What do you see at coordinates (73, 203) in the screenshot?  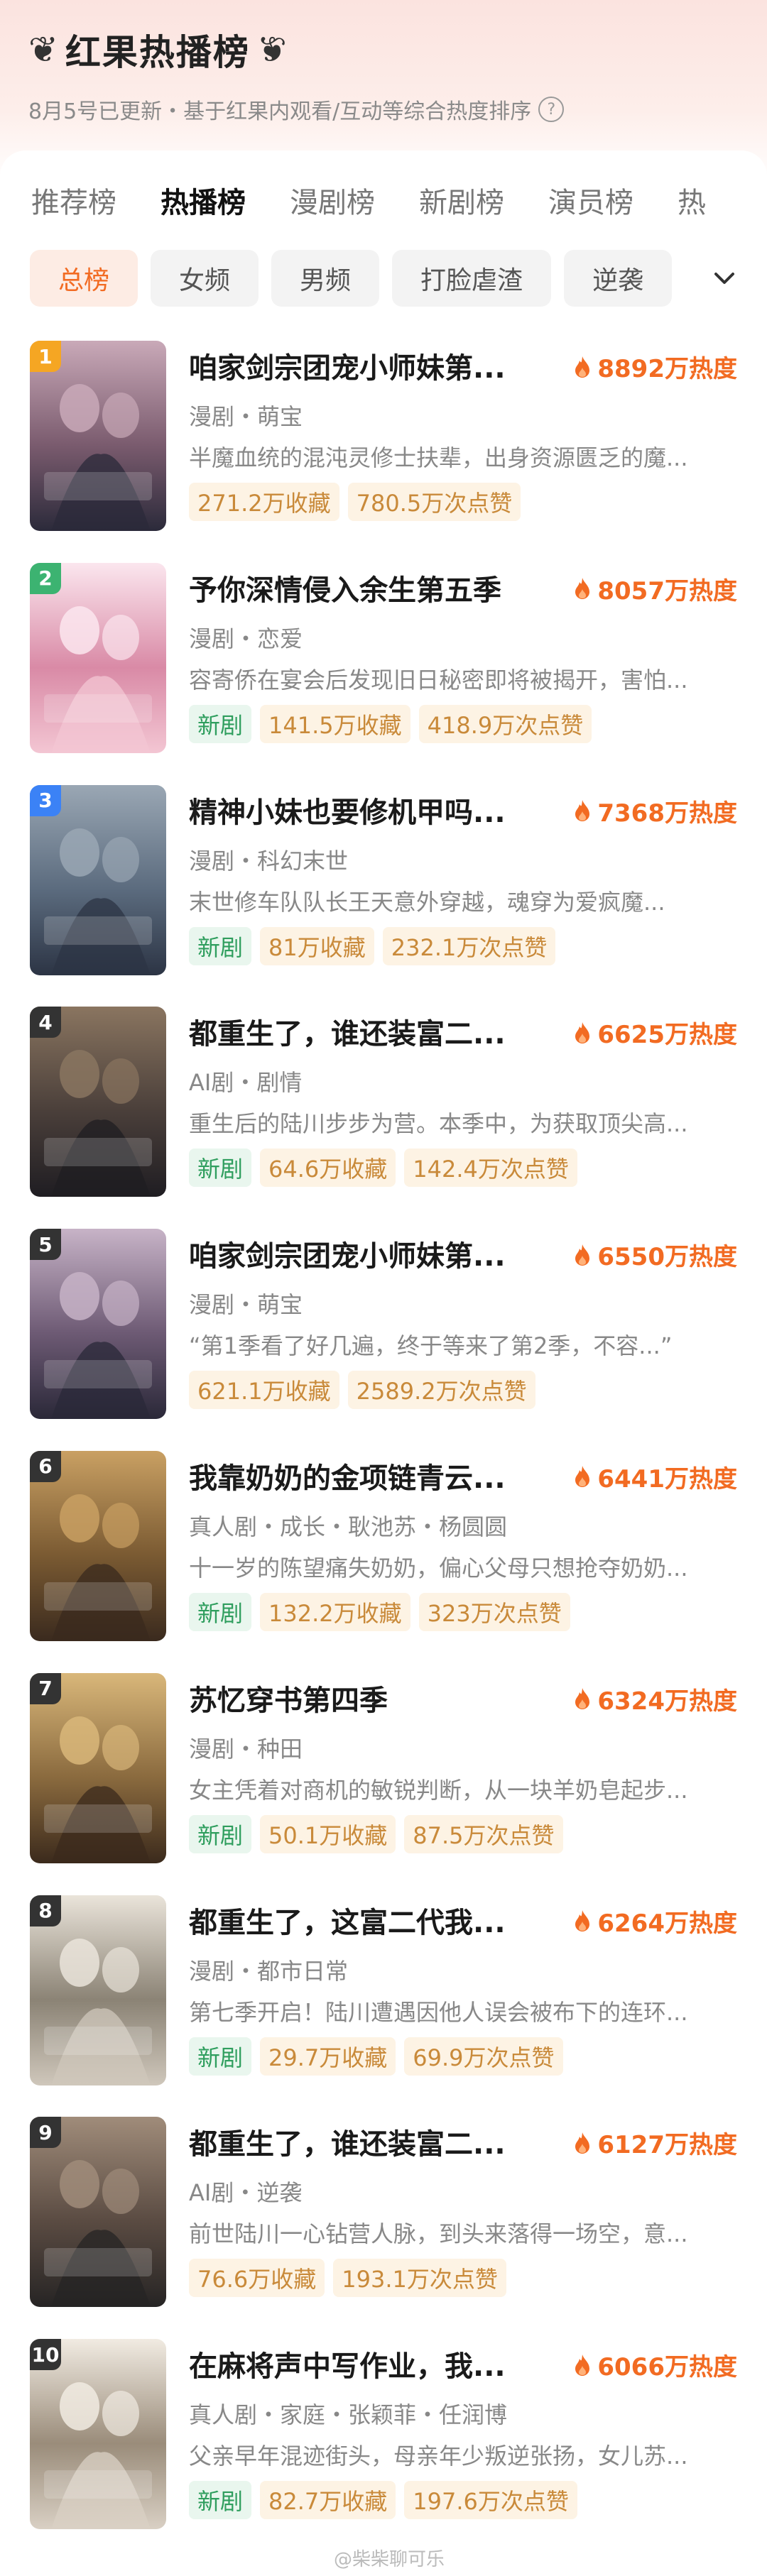 I see `tab-0: 推荐榜` at bounding box center [73, 203].